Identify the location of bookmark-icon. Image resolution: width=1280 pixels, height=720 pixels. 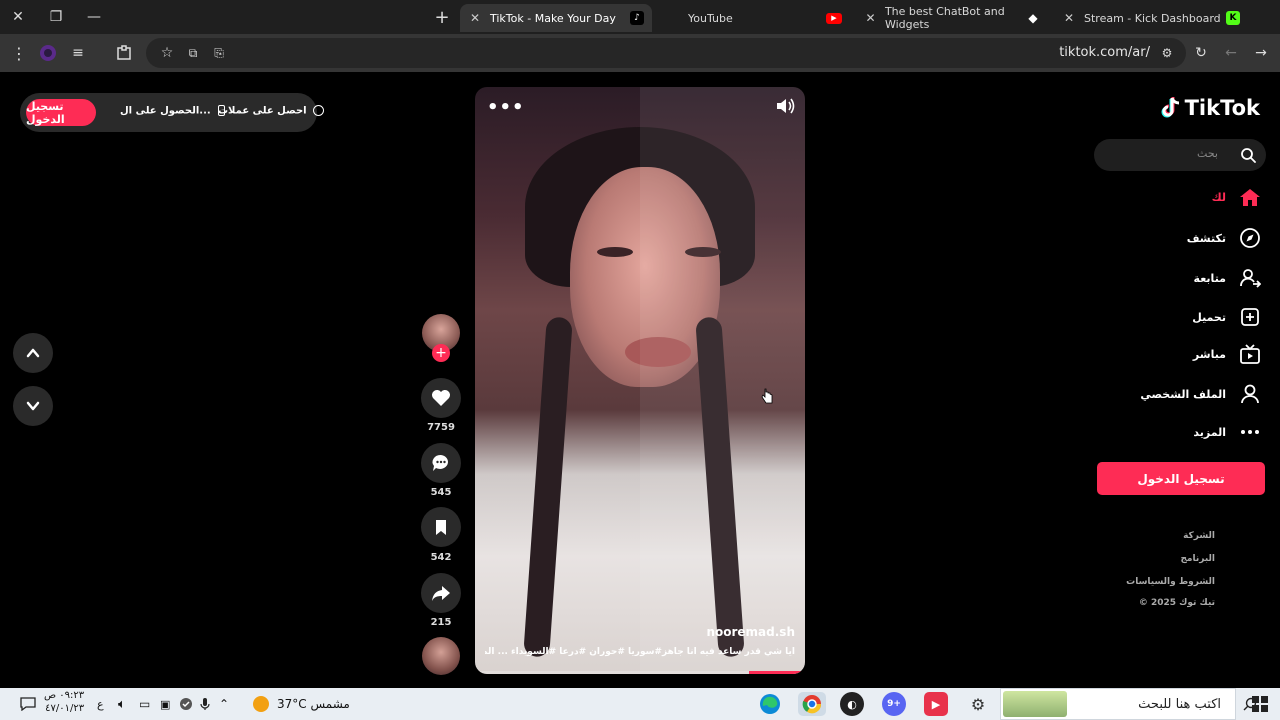
(441, 527).